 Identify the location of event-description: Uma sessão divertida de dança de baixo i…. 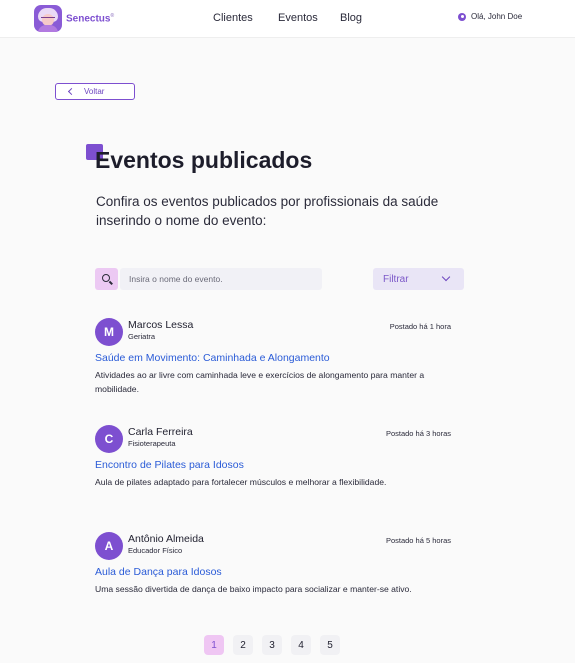
(253, 589).